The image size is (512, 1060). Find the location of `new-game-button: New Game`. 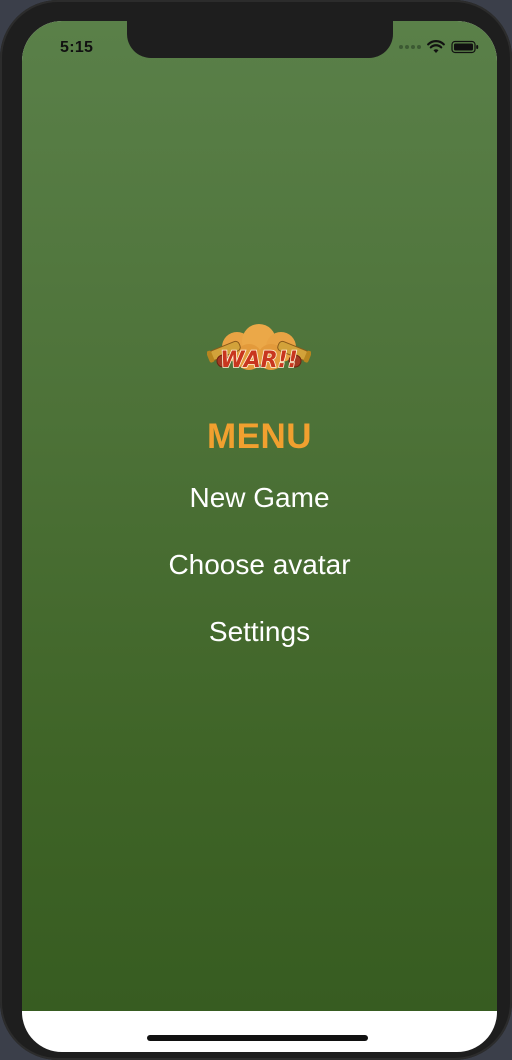

new-game-button: New Game is located at coordinates (259, 498).